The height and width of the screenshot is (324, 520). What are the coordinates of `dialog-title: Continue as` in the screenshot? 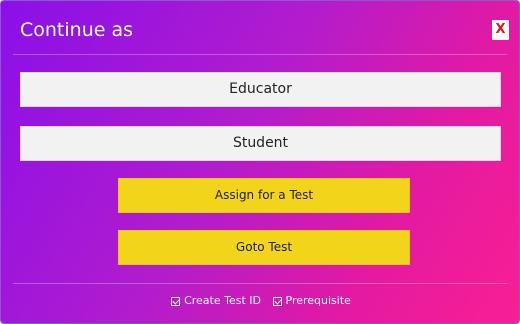 It's located at (77, 30).